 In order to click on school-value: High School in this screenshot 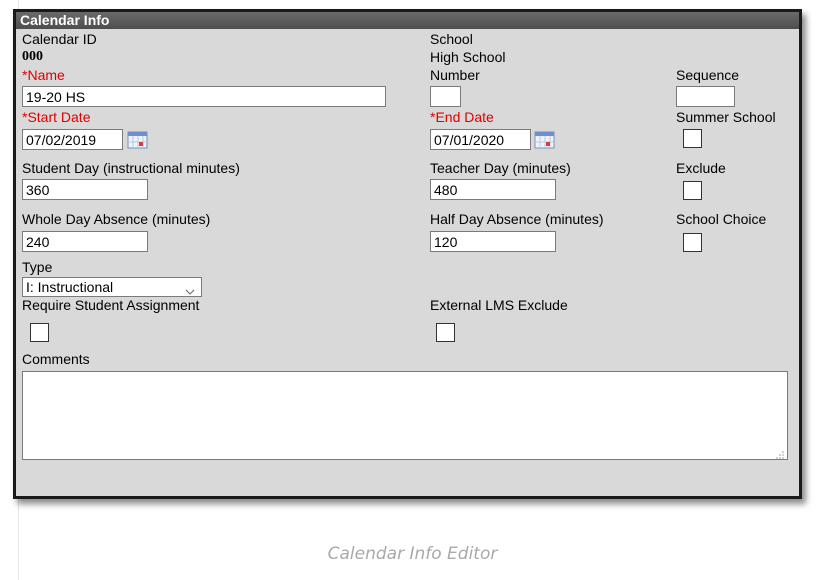, I will do `click(468, 57)`.